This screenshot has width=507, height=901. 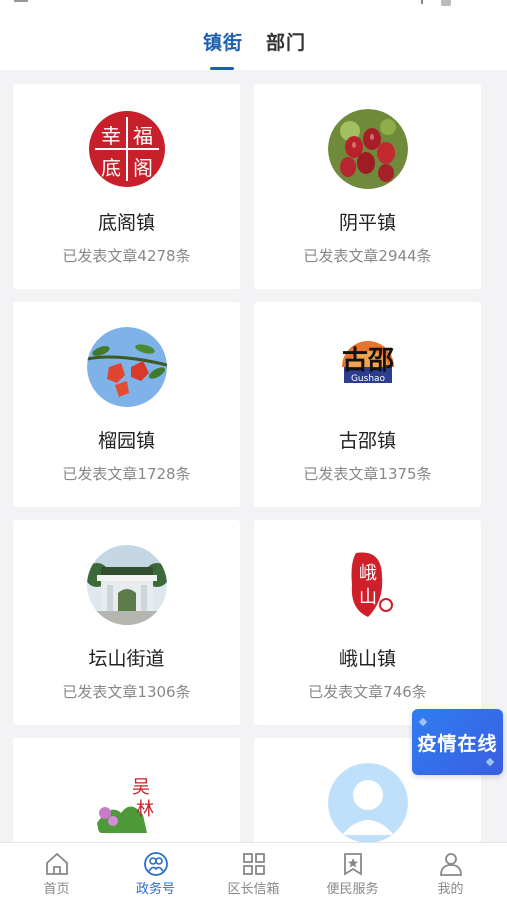 I want to click on article-count: 已发表文章1306条, so click(x=126, y=692).